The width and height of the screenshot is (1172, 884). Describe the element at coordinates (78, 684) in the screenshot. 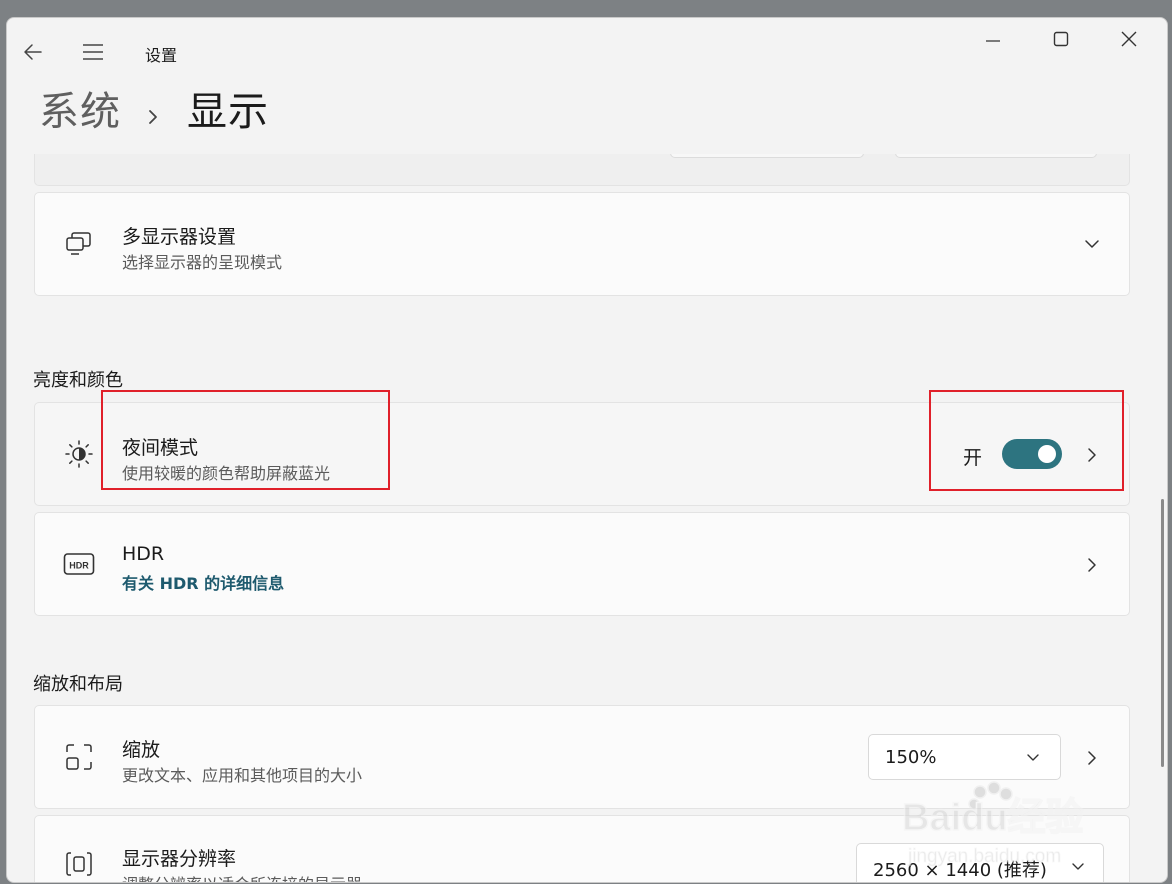

I see `section-header-scale-layout: 缩放和布局` at that location.